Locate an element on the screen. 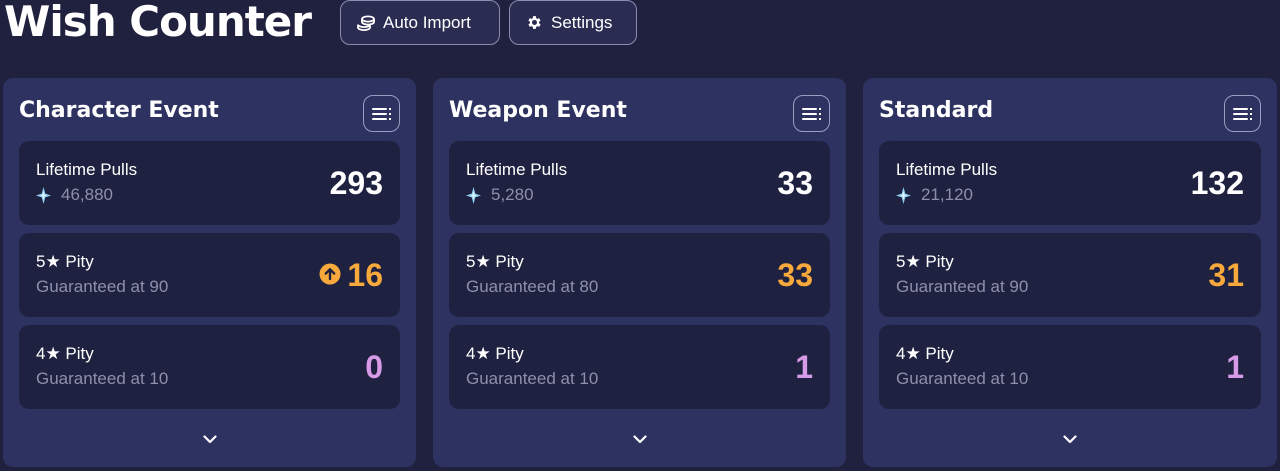 This screenshot has height=471, width=1280. coins-stack-icon is located at coordinates (366, 23).